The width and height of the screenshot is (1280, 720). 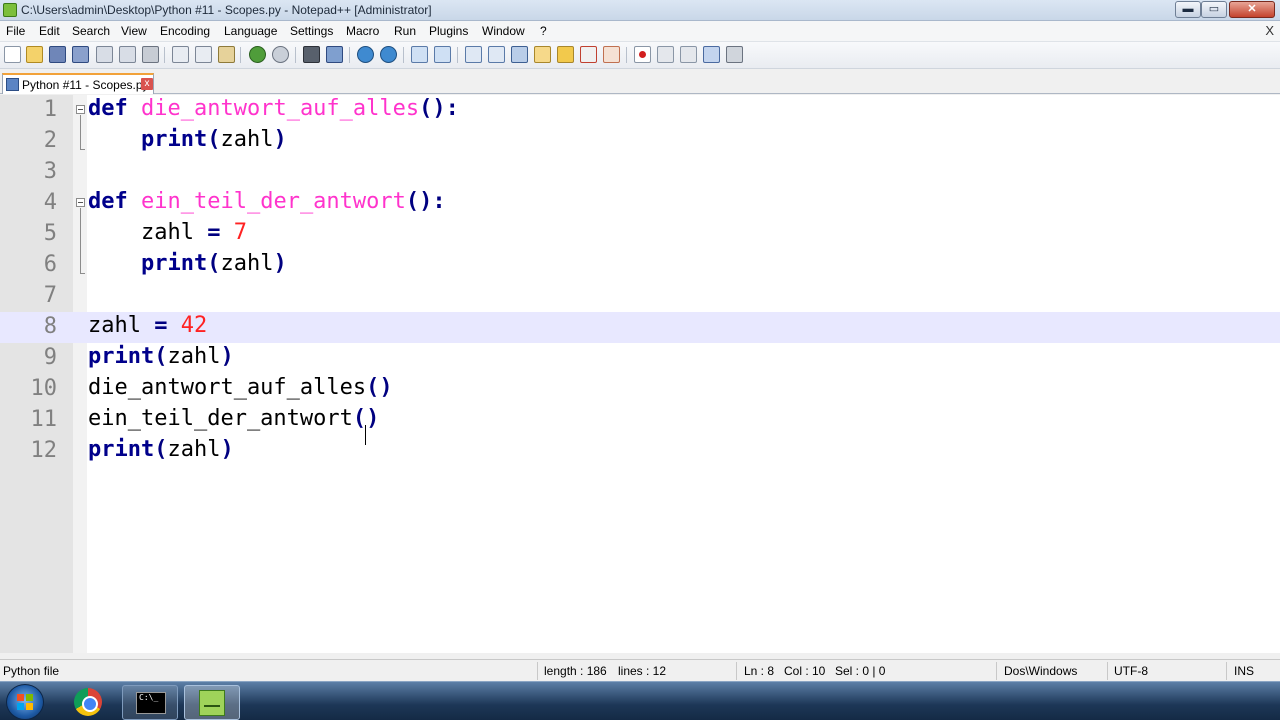 What do you see at coordinates (575, 671) in the screenshot?
I see `length-label: length : 186` at bounding box center [575, 671].